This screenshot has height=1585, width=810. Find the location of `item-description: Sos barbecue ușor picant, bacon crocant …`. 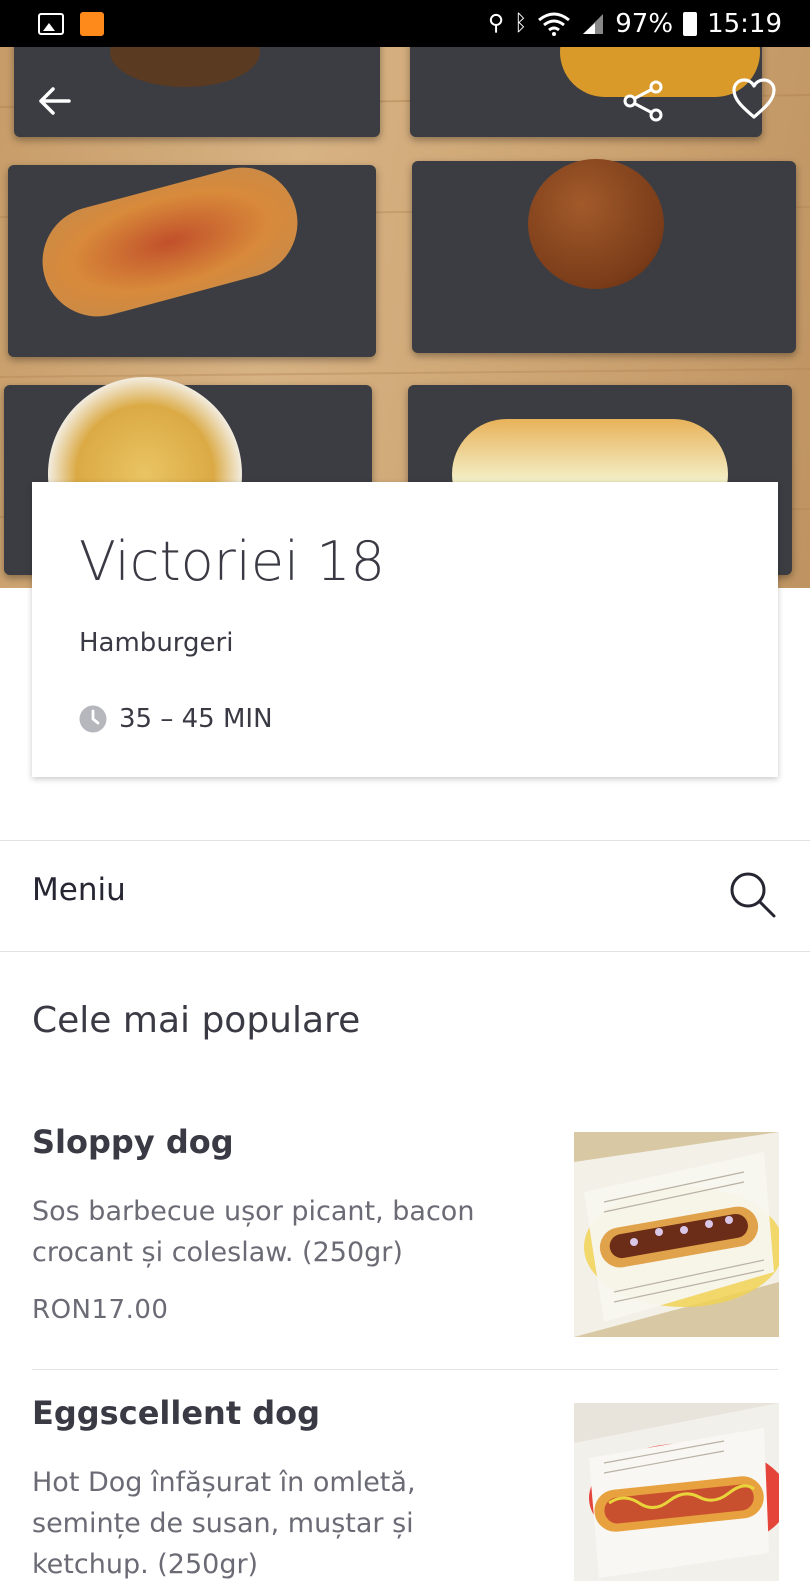

item-description: Sos barbecue ușor picant, bacon crocant … is located at coordinates (253, 1232).